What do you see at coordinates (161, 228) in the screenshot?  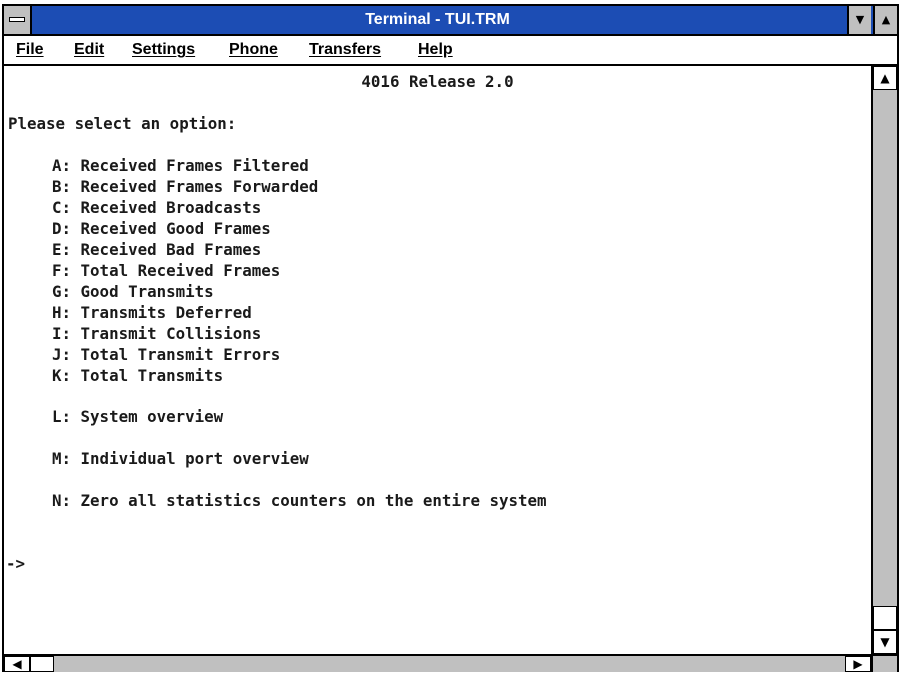 I see `option-line: D: Received Good Frames` at bounding box center [161, 228].